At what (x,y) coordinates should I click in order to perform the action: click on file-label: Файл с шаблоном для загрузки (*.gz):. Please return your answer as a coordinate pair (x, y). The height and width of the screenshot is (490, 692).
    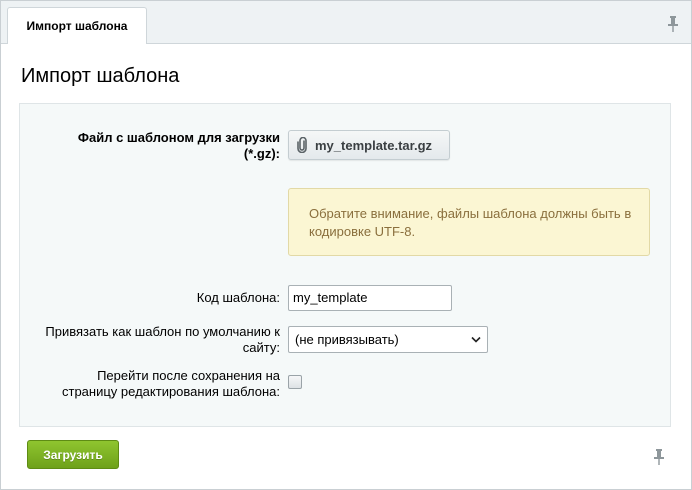
    Looking at the image, I should click on (178, 145).